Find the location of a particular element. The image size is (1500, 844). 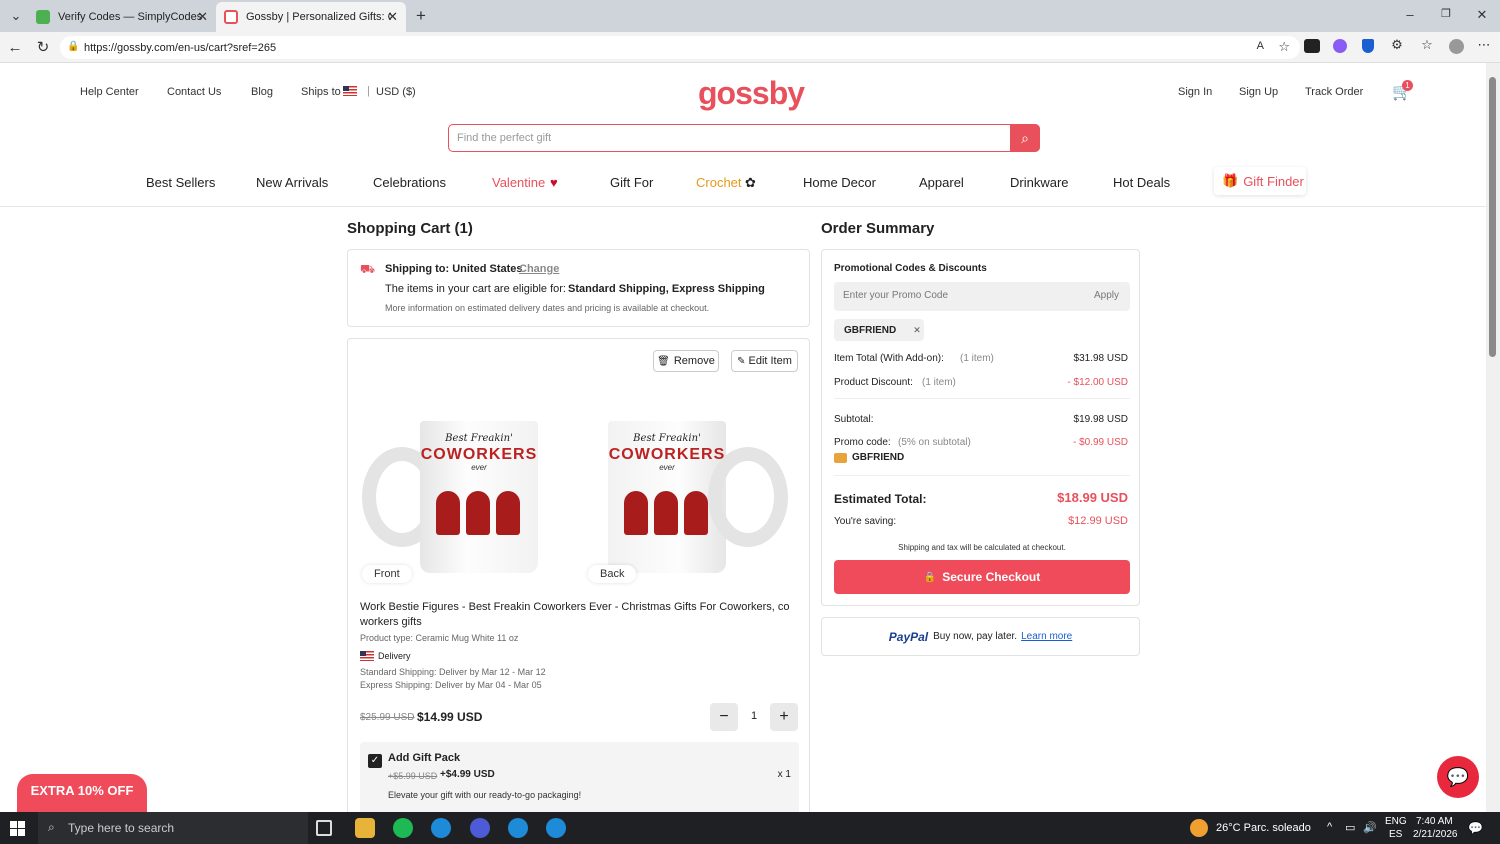

tab-gossby: Gossby | Personalized Gifts: Custo ✕ is located at coordinates (311, 17).